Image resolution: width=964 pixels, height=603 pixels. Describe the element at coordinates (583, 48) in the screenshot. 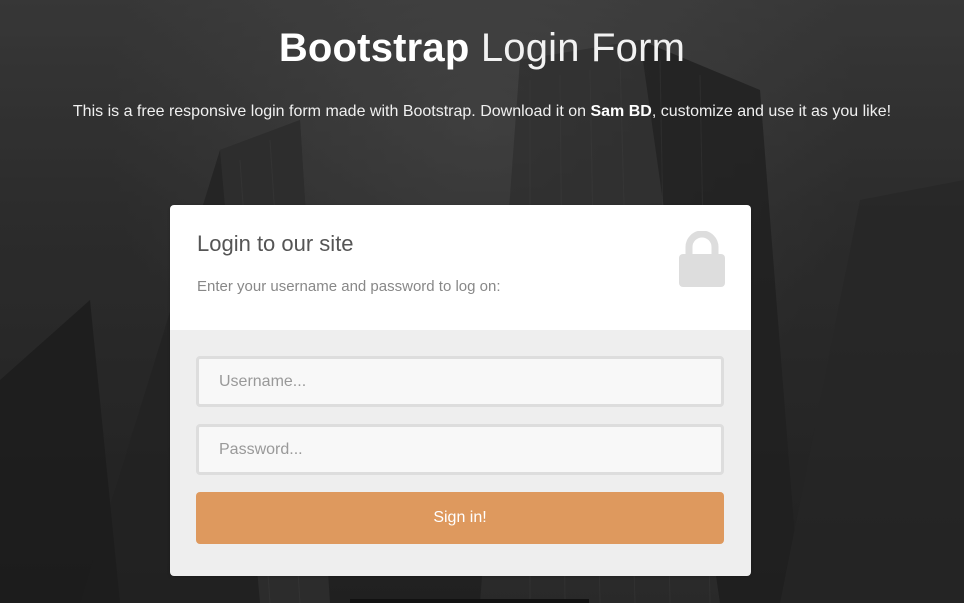

I see `page-title-light: Login Form` at that location.